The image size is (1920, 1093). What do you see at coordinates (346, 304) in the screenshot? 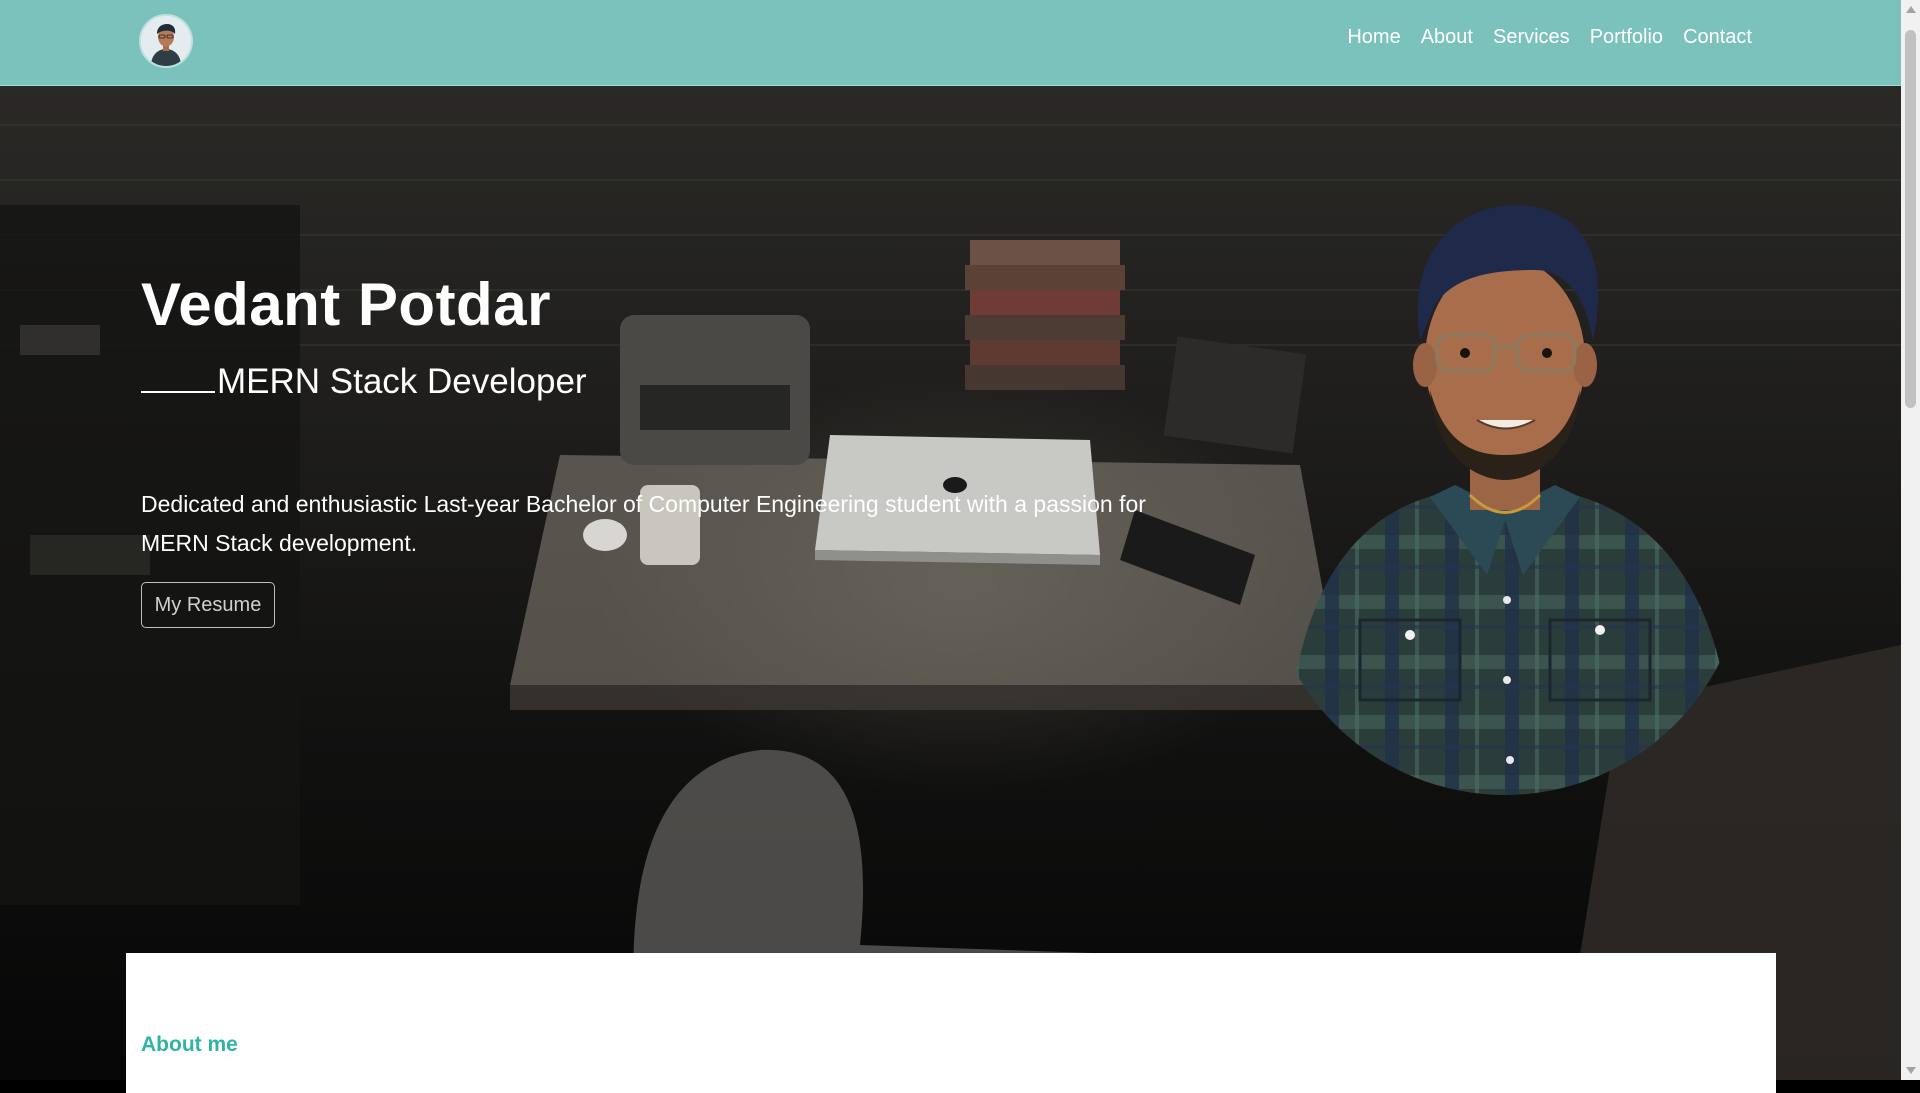
I see `hero-name: Vedant Potdar` at bounding box center [346, 304].